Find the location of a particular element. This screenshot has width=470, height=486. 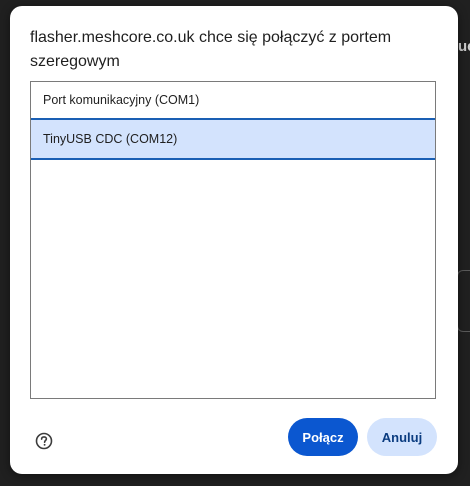

connect-button: Połącz is located at coordinates (323, 437).